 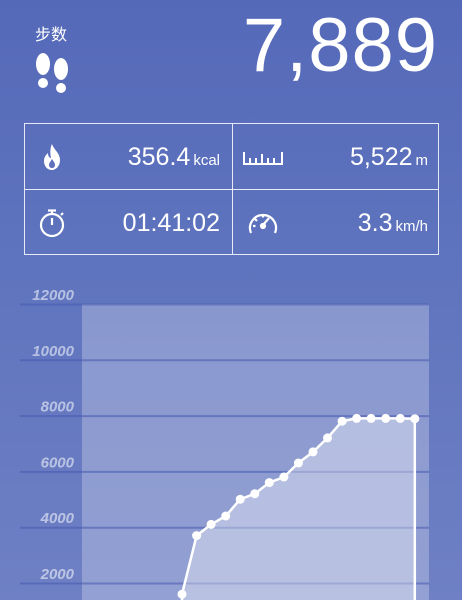 I want to click on duration-cell: 01:41:02, so click(x=128, y=222).